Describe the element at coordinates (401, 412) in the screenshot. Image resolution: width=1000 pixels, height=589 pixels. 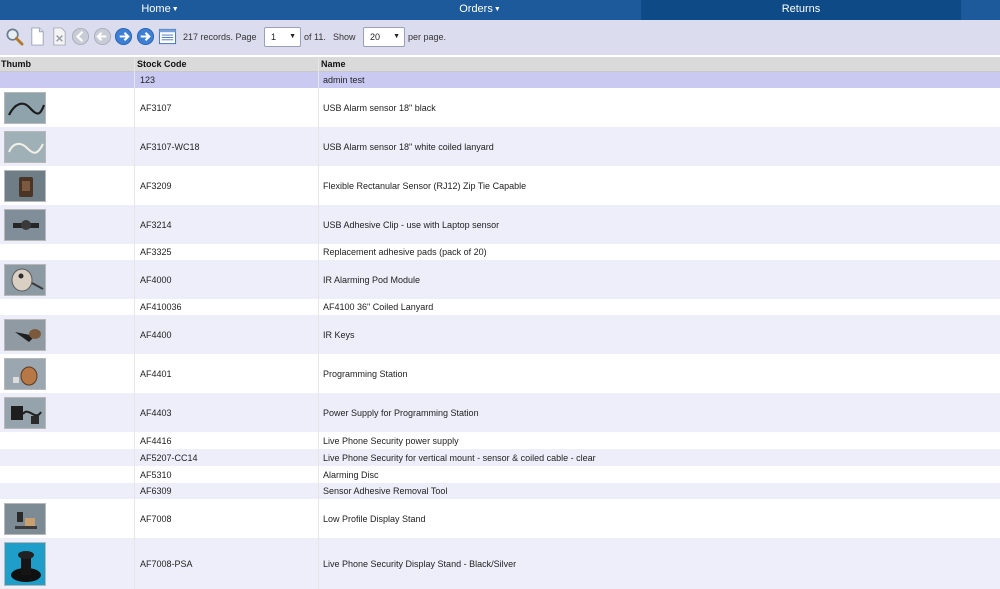
I see `product-name-cell: Power Supply for Programming Station` at that location.